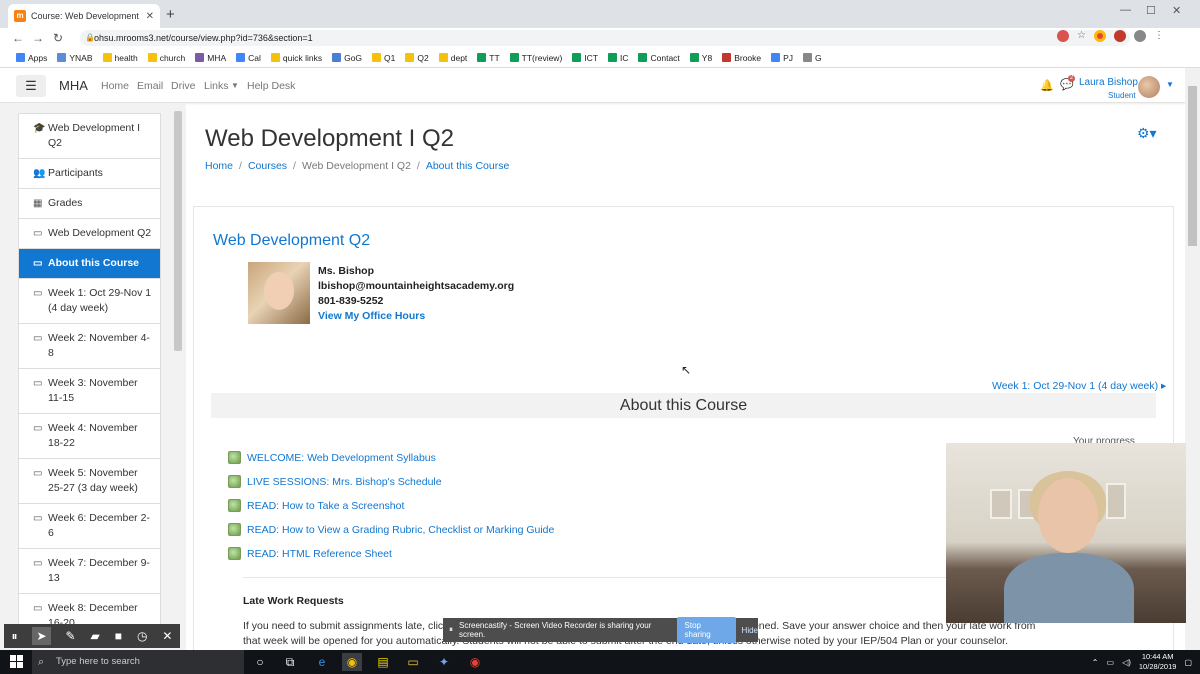 The width and height of the screenshot is (1200, 674). I want to click on breadcrumb-course: Web Development I Q2, so click(356, 166).